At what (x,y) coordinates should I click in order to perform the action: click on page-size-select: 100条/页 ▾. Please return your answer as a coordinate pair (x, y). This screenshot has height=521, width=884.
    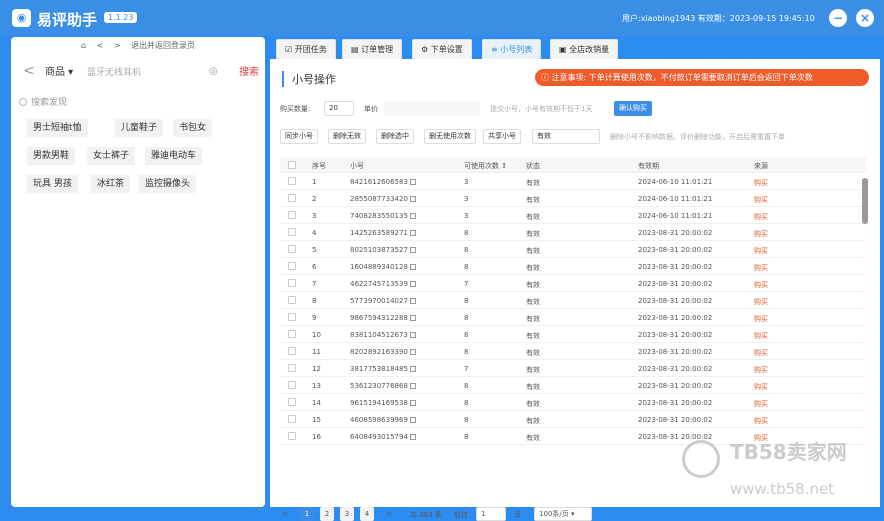
    Looking at the image, I should click on (563, 514).